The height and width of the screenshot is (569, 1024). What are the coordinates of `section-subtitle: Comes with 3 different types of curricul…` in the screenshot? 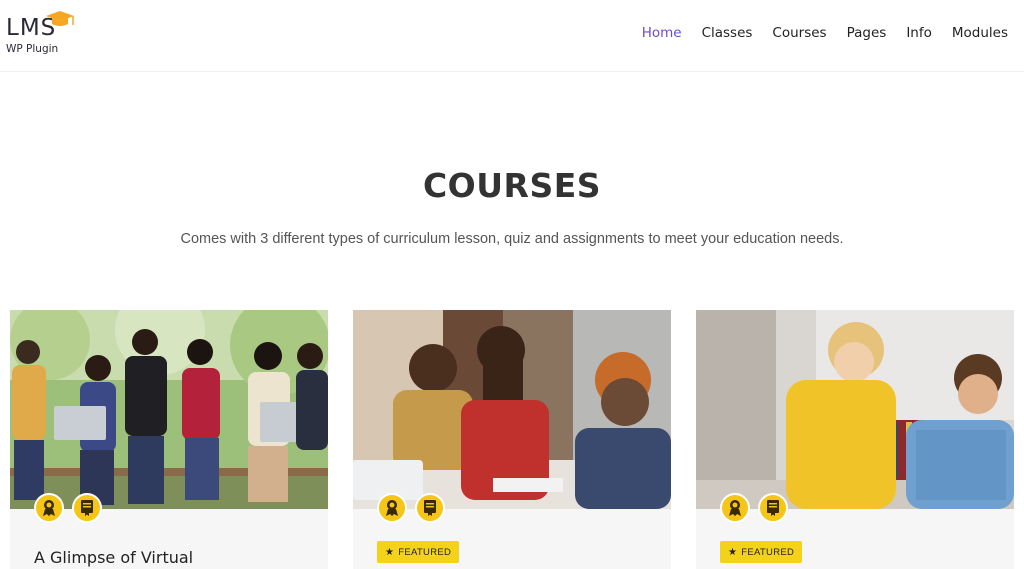 It's located at (512, 239).